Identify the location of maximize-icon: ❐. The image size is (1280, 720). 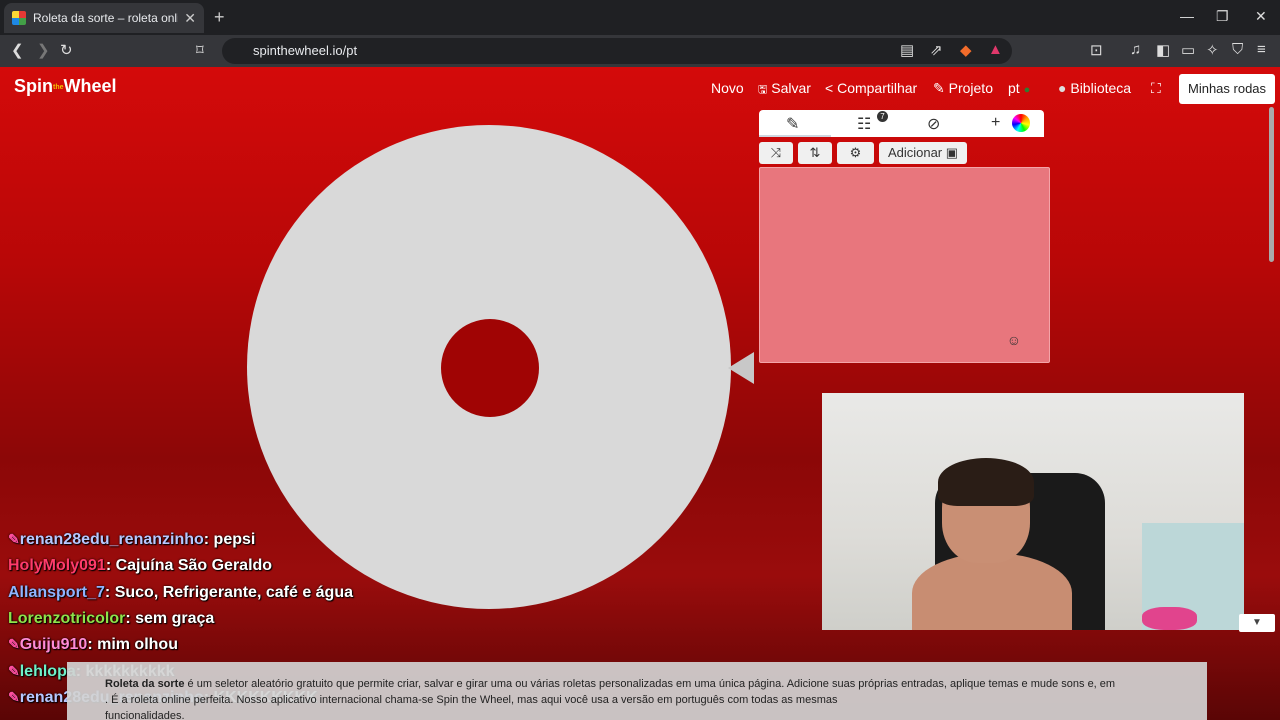
(1222, 16).